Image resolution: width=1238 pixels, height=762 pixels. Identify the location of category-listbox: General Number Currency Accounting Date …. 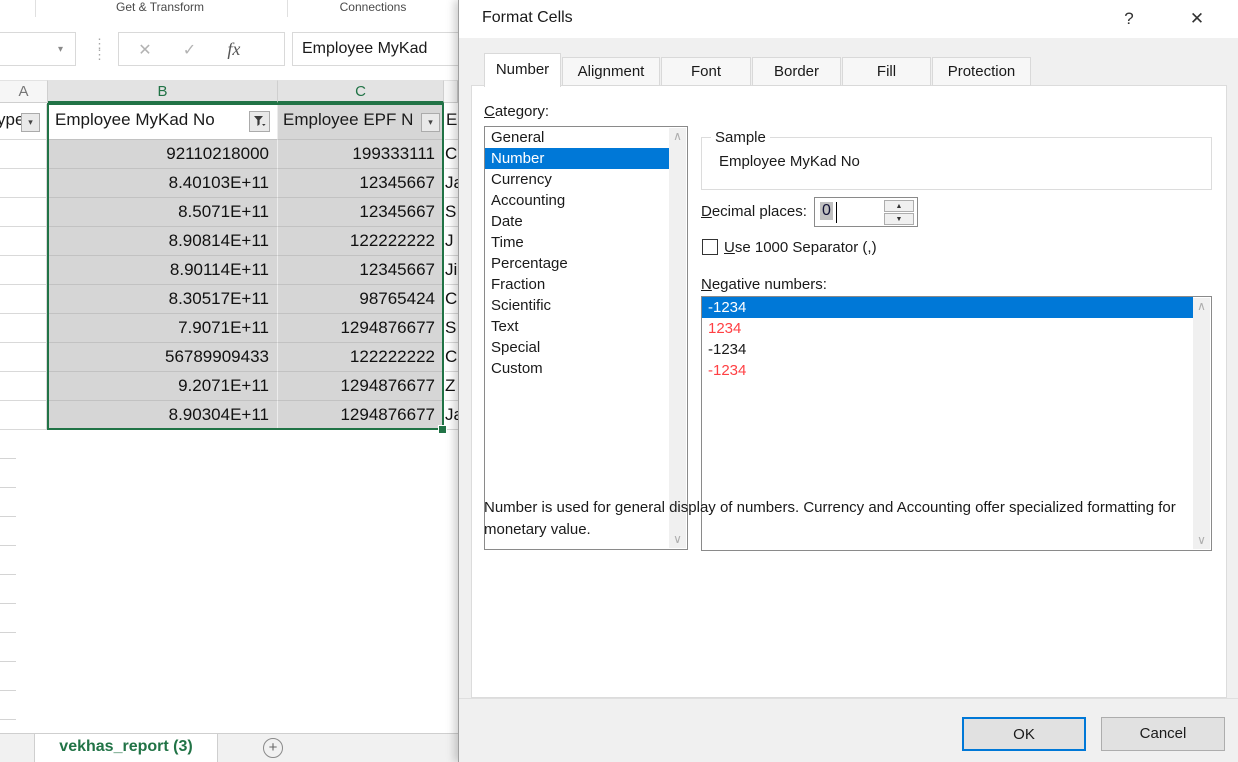
(586, 338).